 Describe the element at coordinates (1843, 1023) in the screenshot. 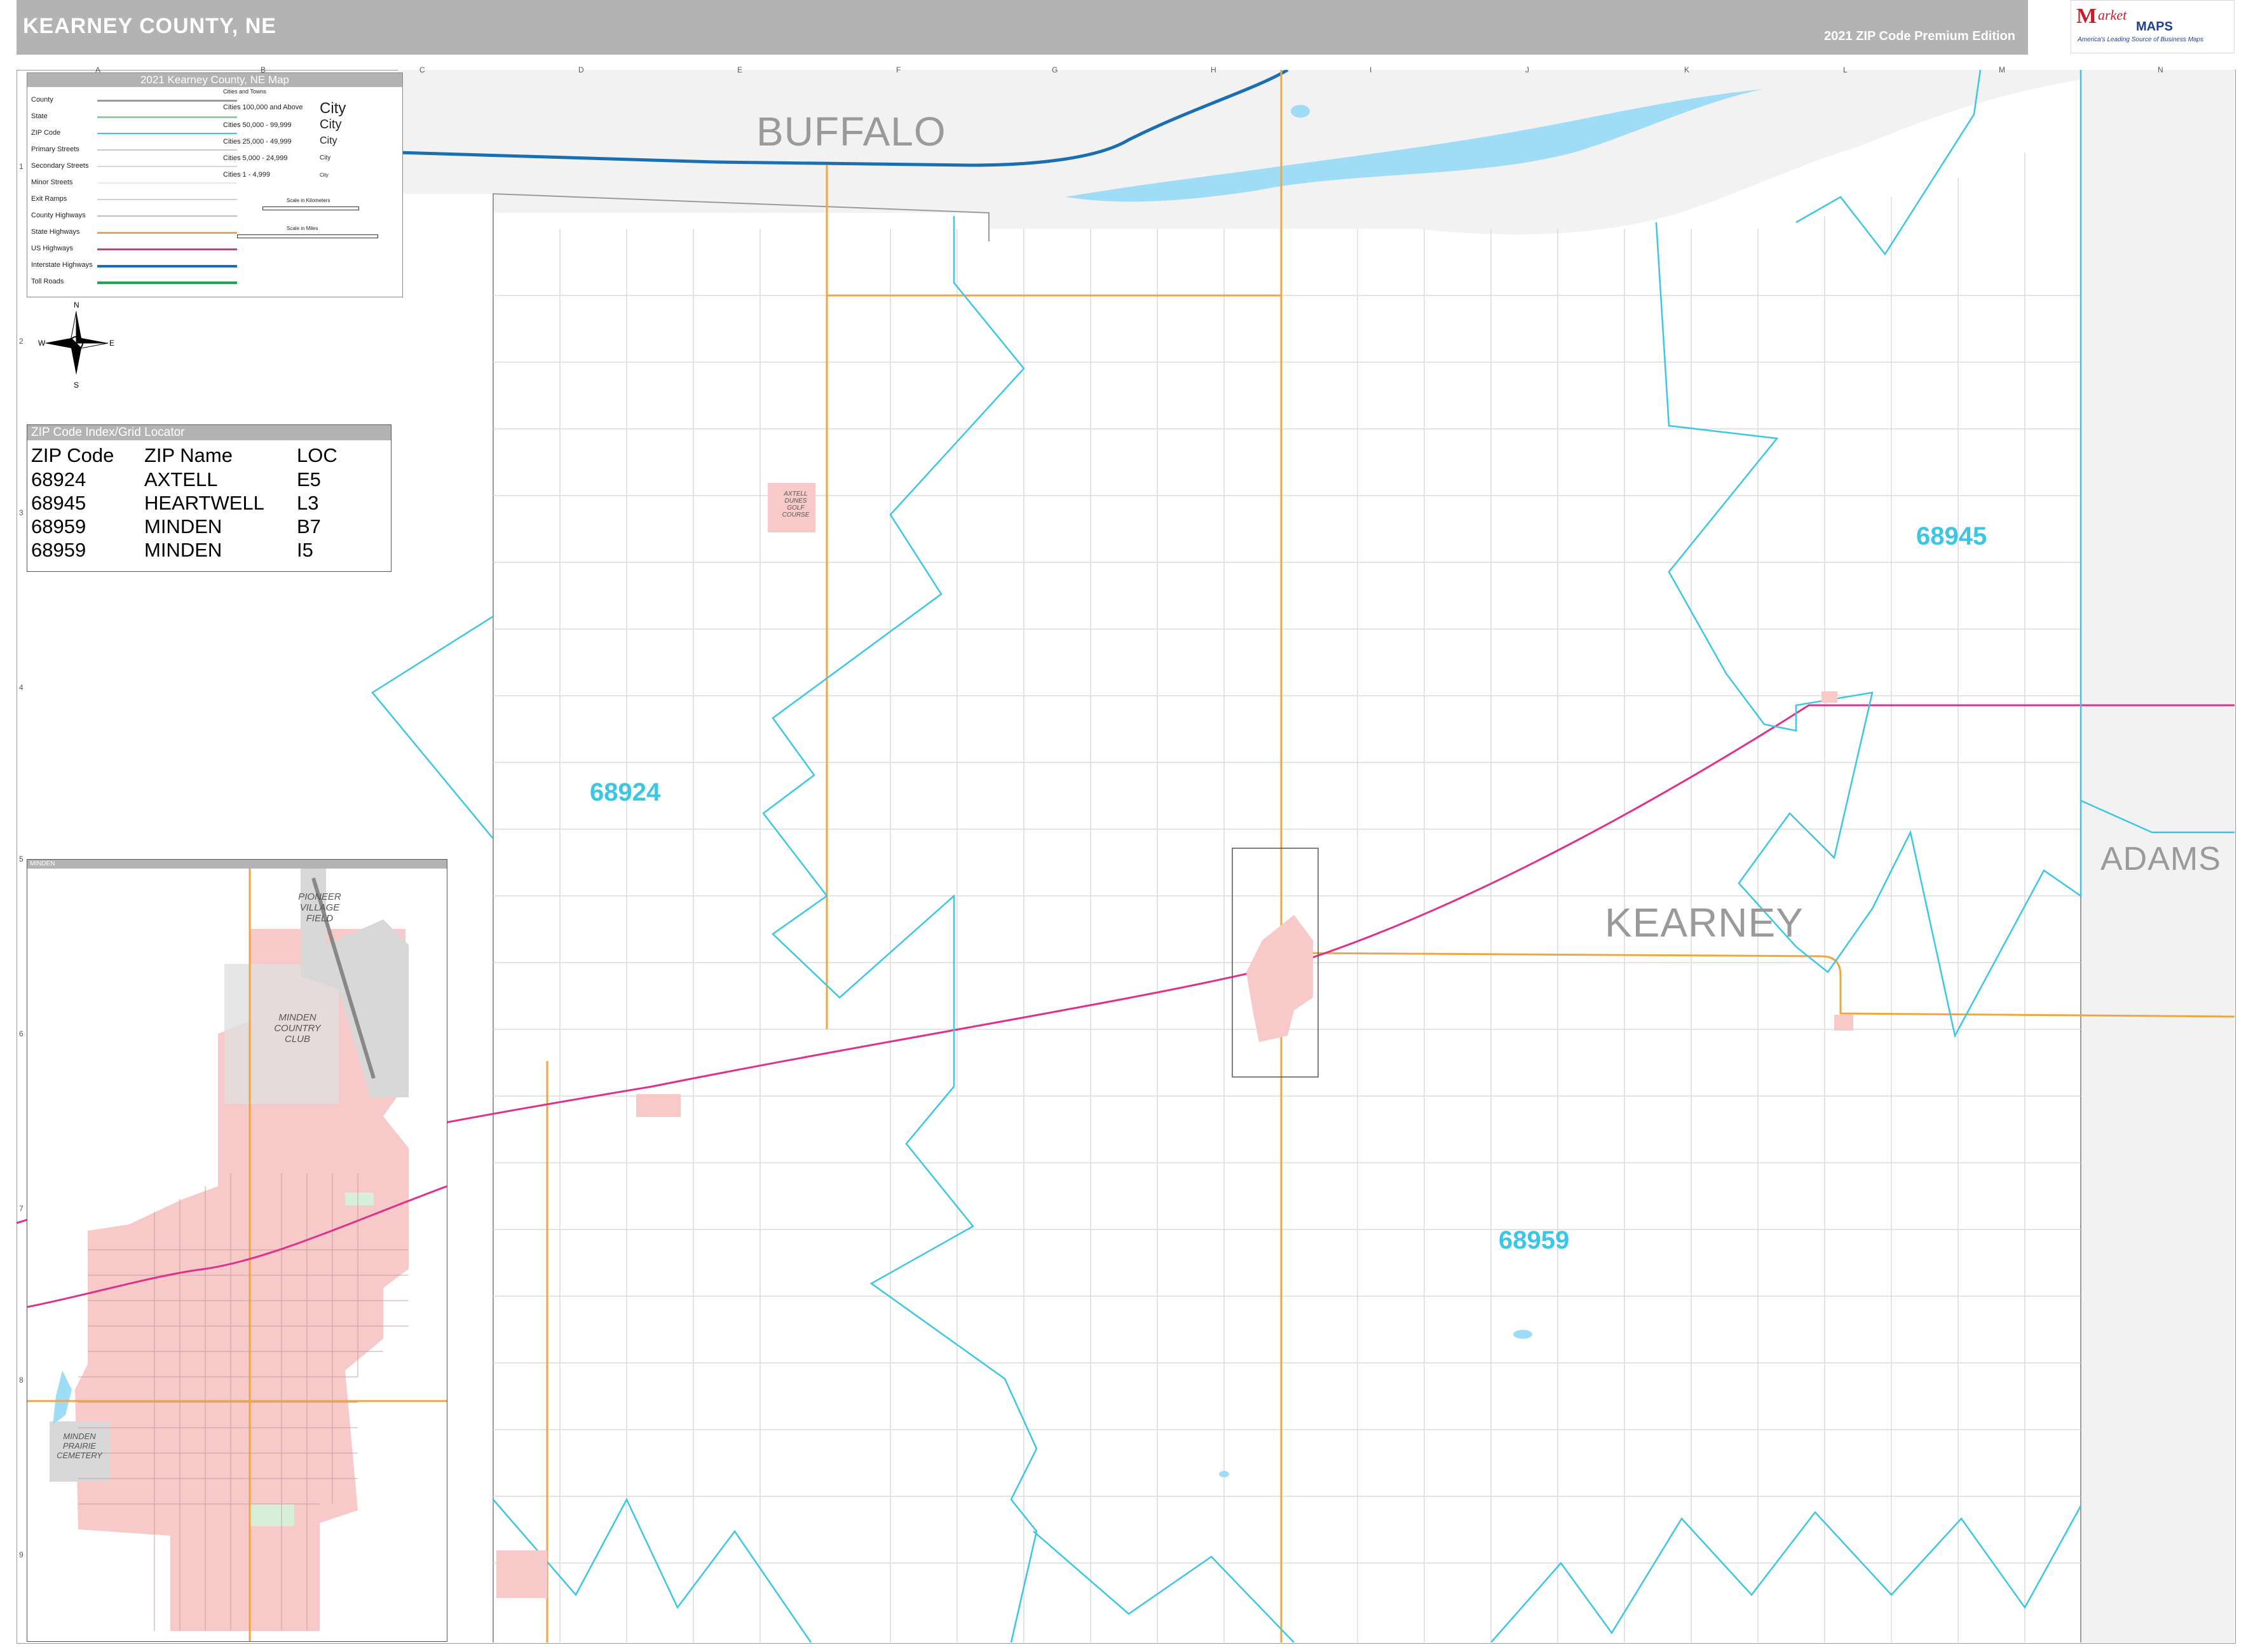

I see `norman-town` at that location.